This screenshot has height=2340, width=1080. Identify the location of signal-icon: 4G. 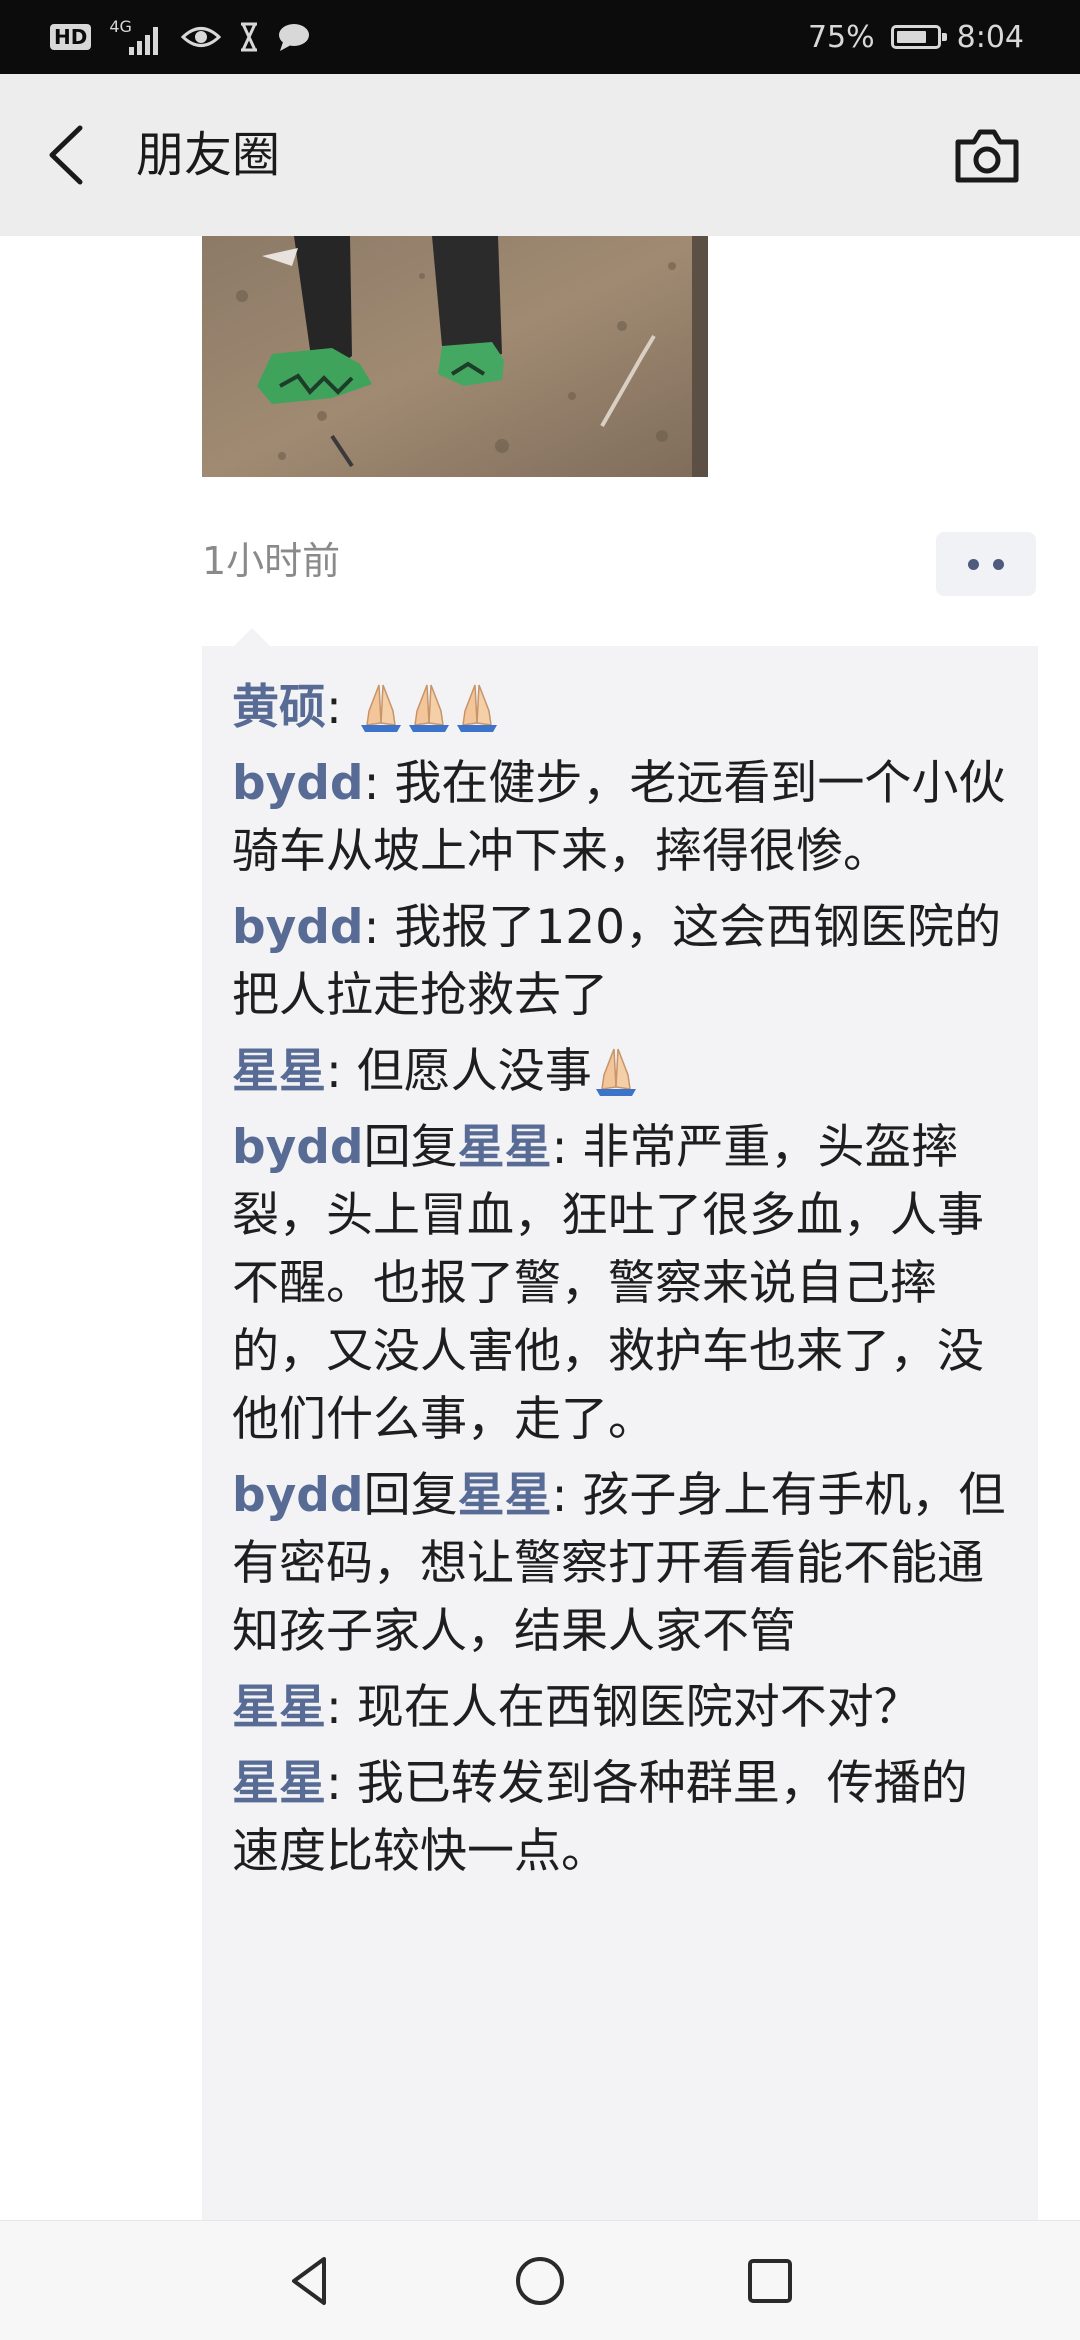
(136, 37).